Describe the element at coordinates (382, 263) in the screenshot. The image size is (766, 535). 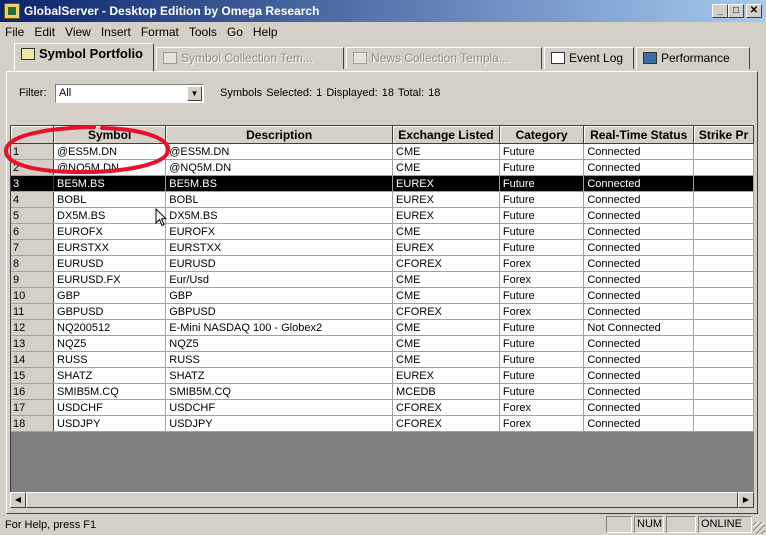
I see `table-row: 8 EURUSD EURUSD CFOREX Forex Connected` at that location.